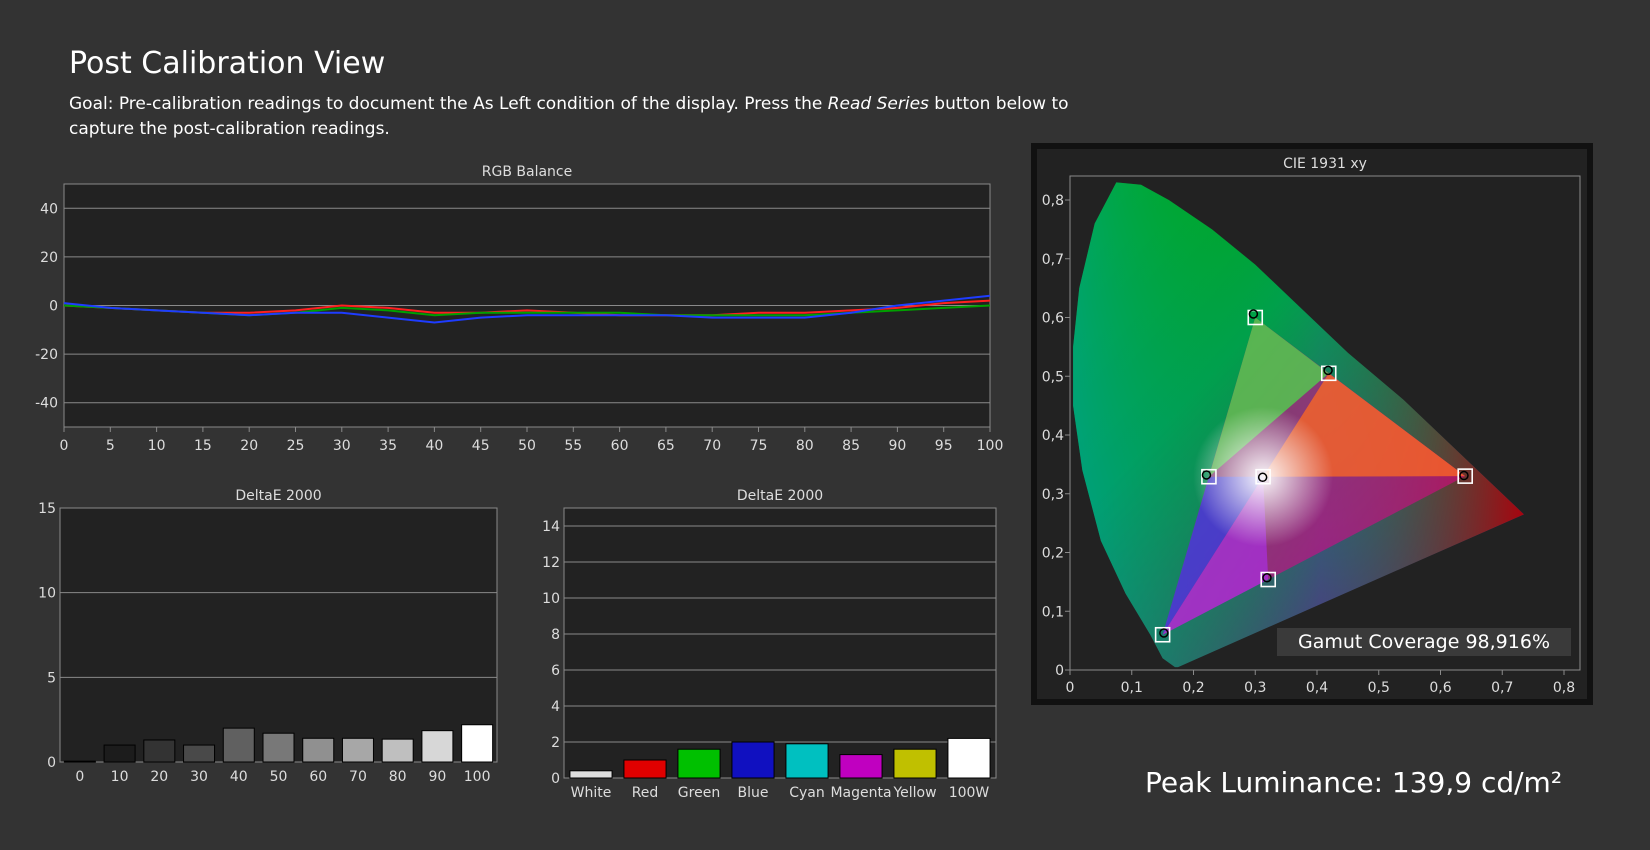 The height and width of the screenshot is (850, 1650). I want to click on de-color-plot-area, so click(780, 643).